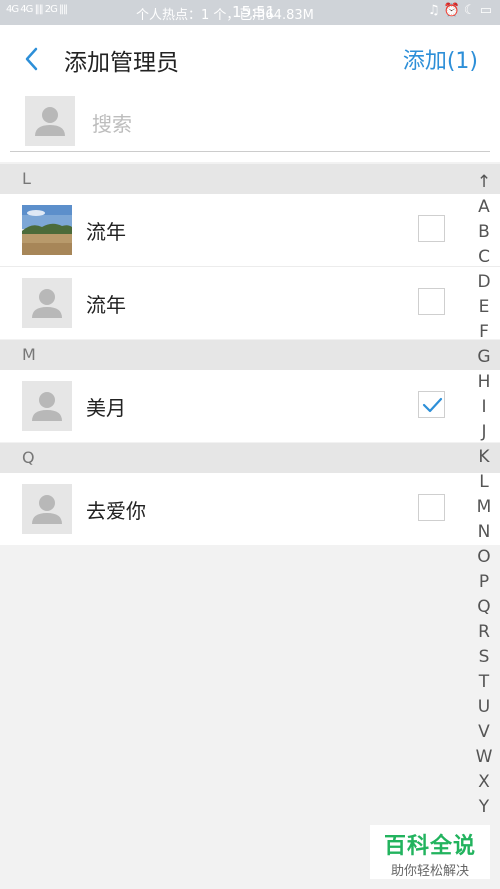 This screenshot has height=889, width=500. I want to click on index-letter: S, so click(484, 657).